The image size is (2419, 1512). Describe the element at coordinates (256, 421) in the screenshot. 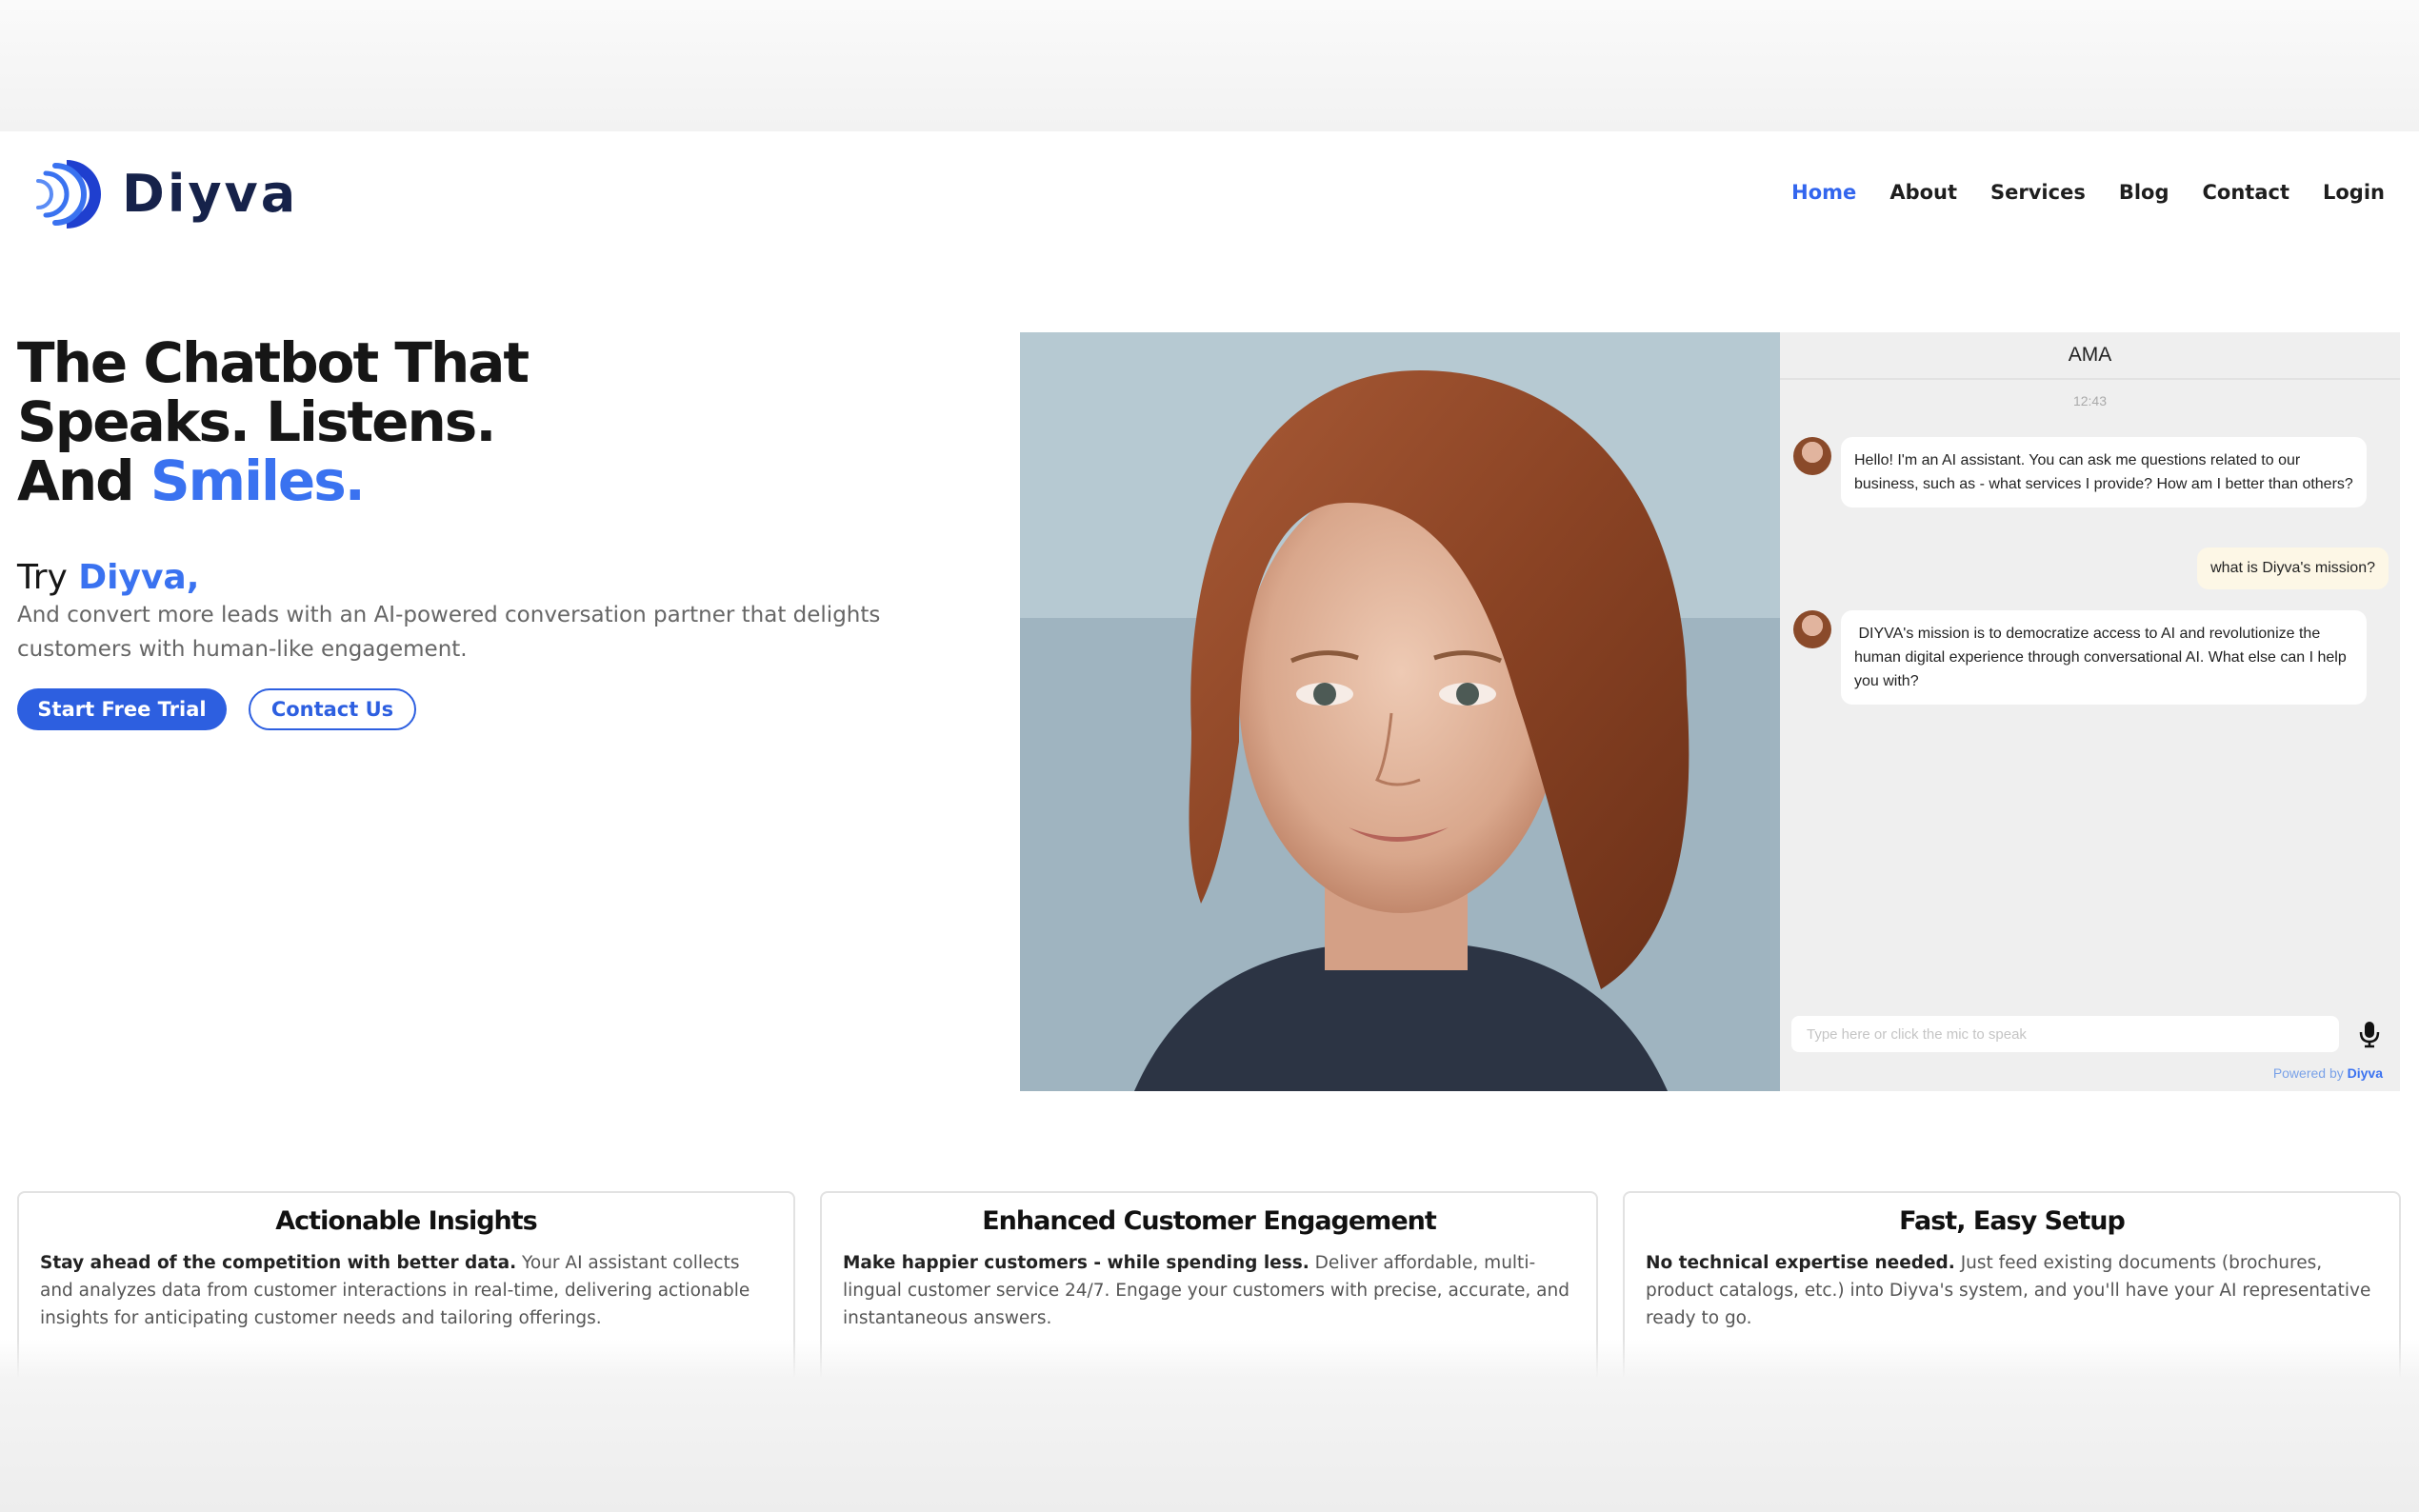

I see `hero-title-line-2: Speaks. Listens.` at that location.